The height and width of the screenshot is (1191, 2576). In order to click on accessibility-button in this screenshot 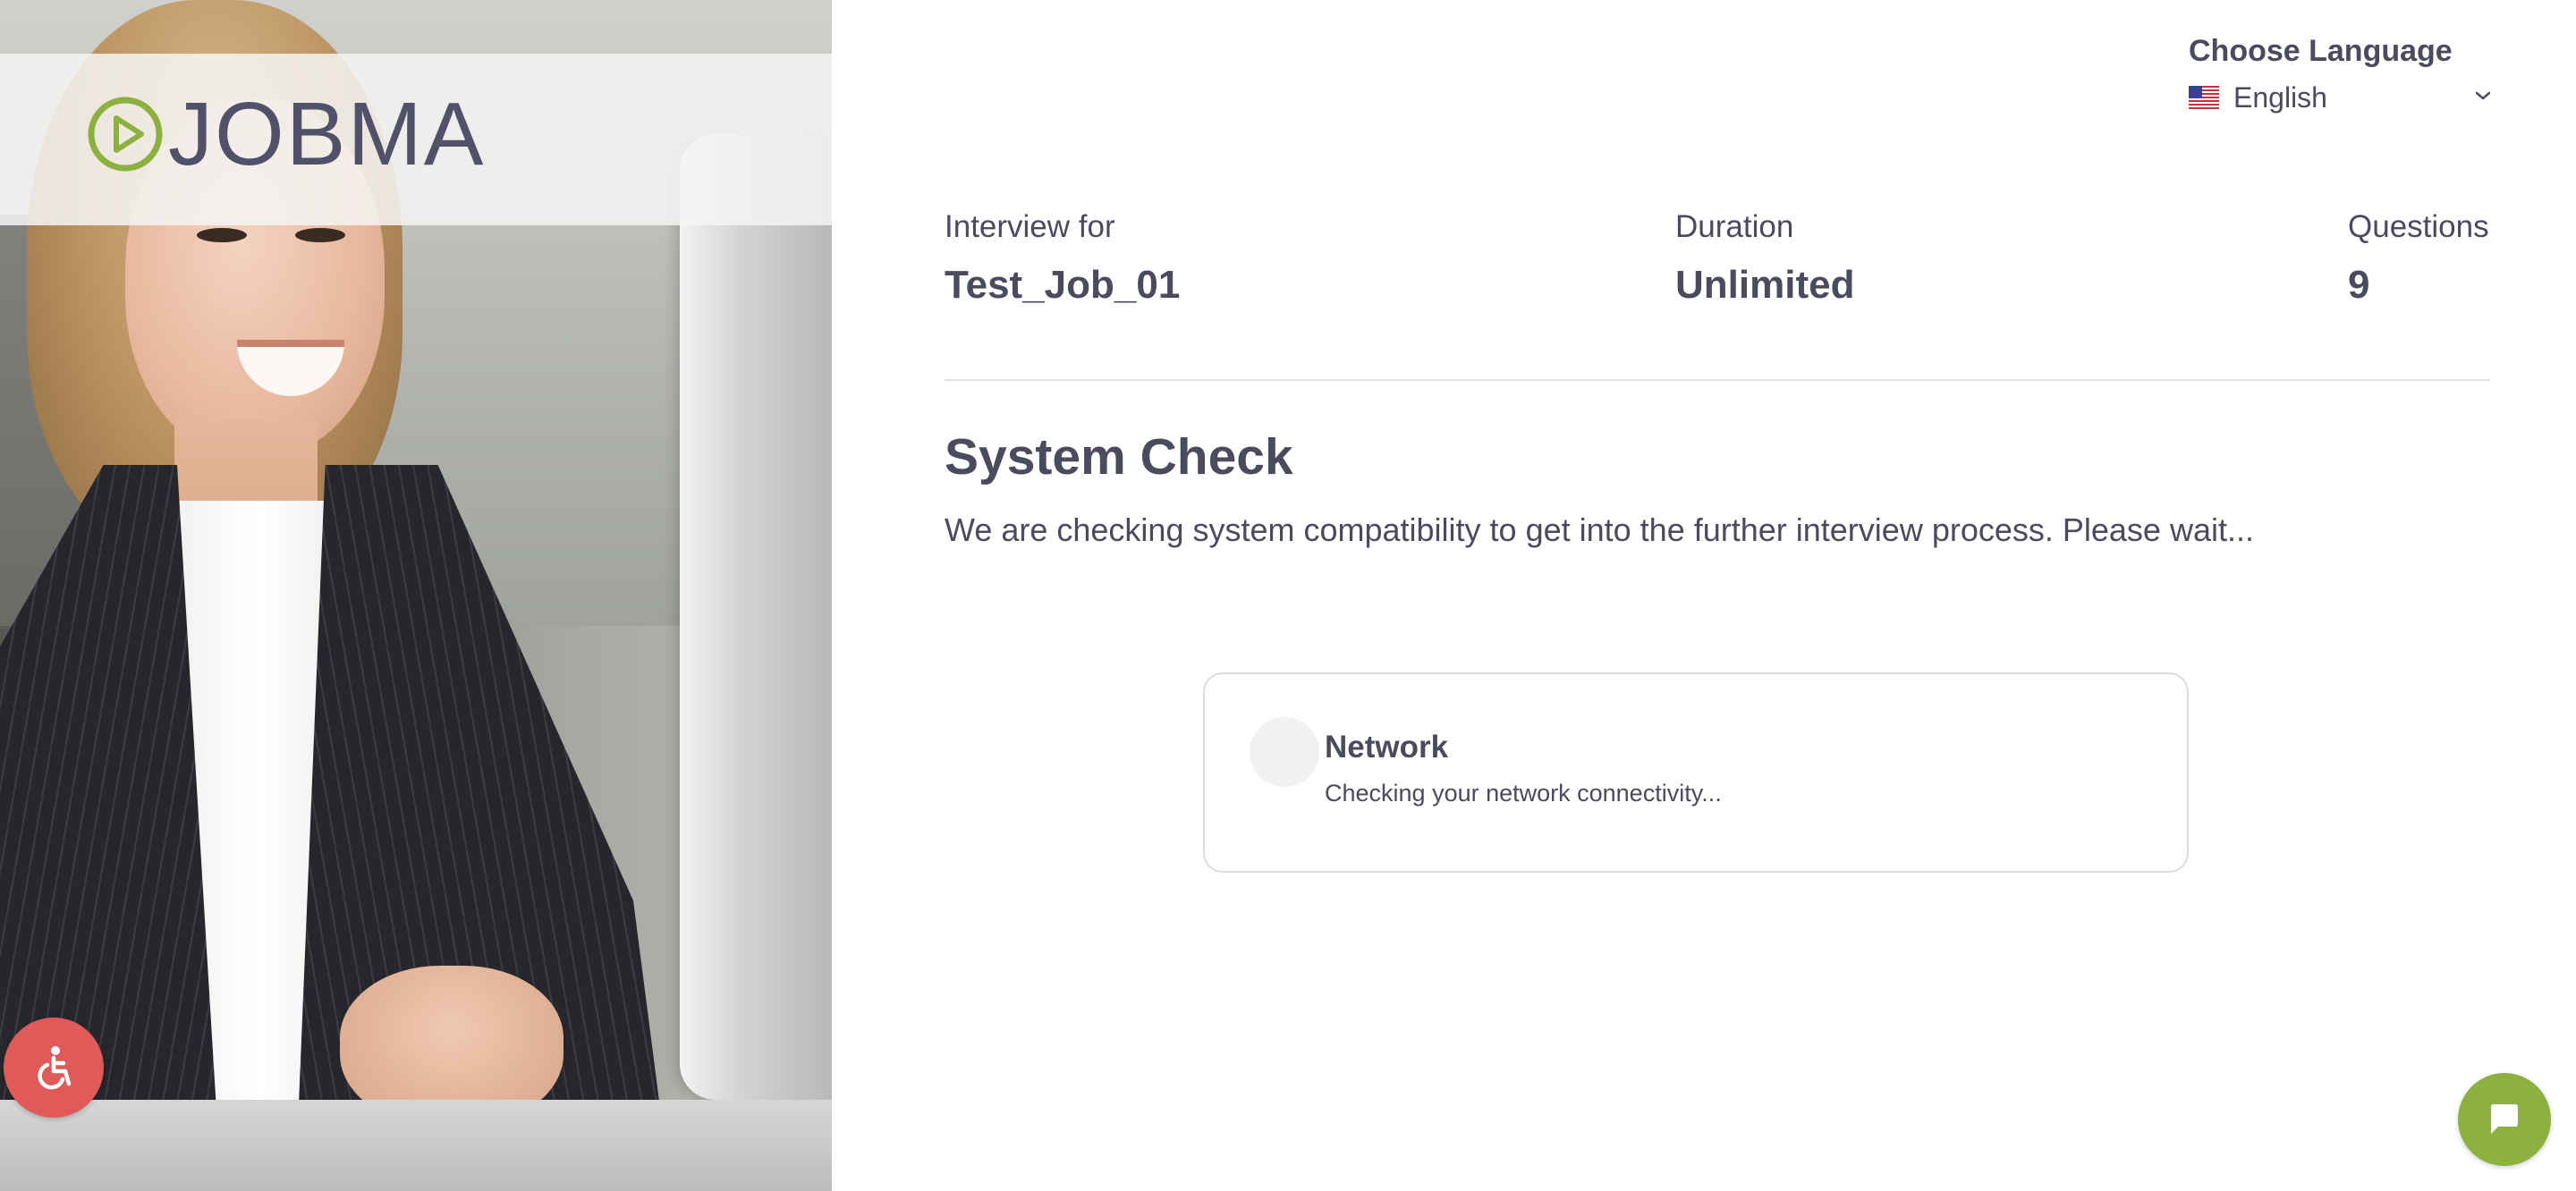, I will do `click(54, 1068)`.